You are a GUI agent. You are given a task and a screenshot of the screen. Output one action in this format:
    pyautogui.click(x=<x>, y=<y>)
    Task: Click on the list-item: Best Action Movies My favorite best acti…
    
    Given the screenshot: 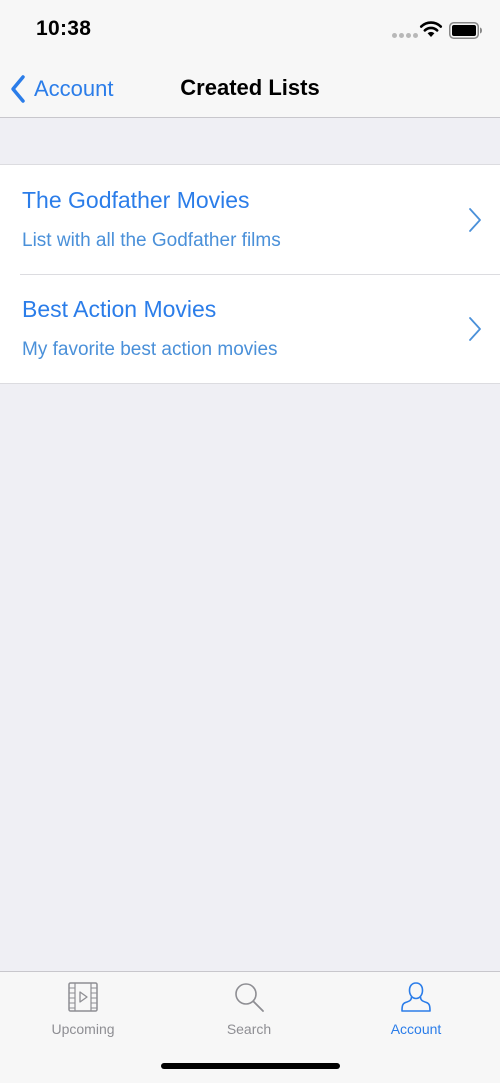 What is the action you would take?
    pyautogui.click(x=250, y=328)
    